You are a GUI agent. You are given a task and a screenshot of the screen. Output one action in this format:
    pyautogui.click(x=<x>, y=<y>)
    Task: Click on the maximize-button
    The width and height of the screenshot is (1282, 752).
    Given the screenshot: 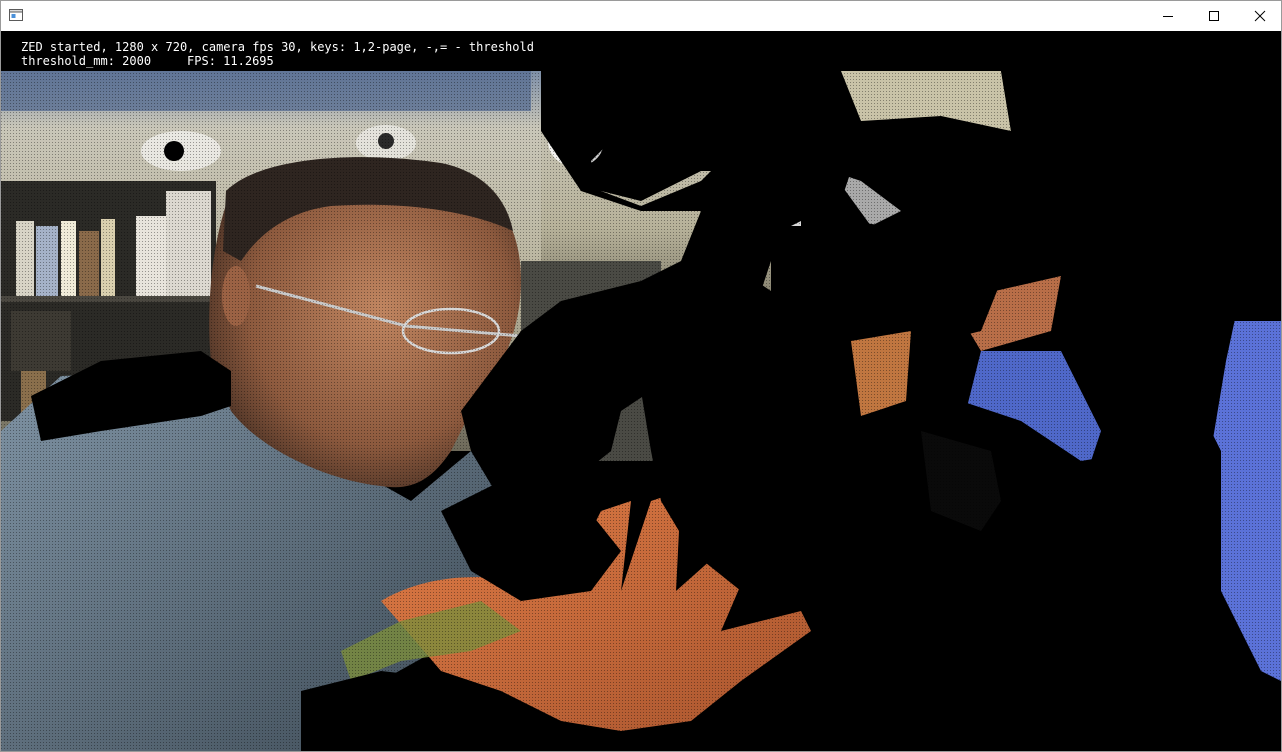 What is the action you would take?
    pyautogui.click(x=1214, y=16)
    